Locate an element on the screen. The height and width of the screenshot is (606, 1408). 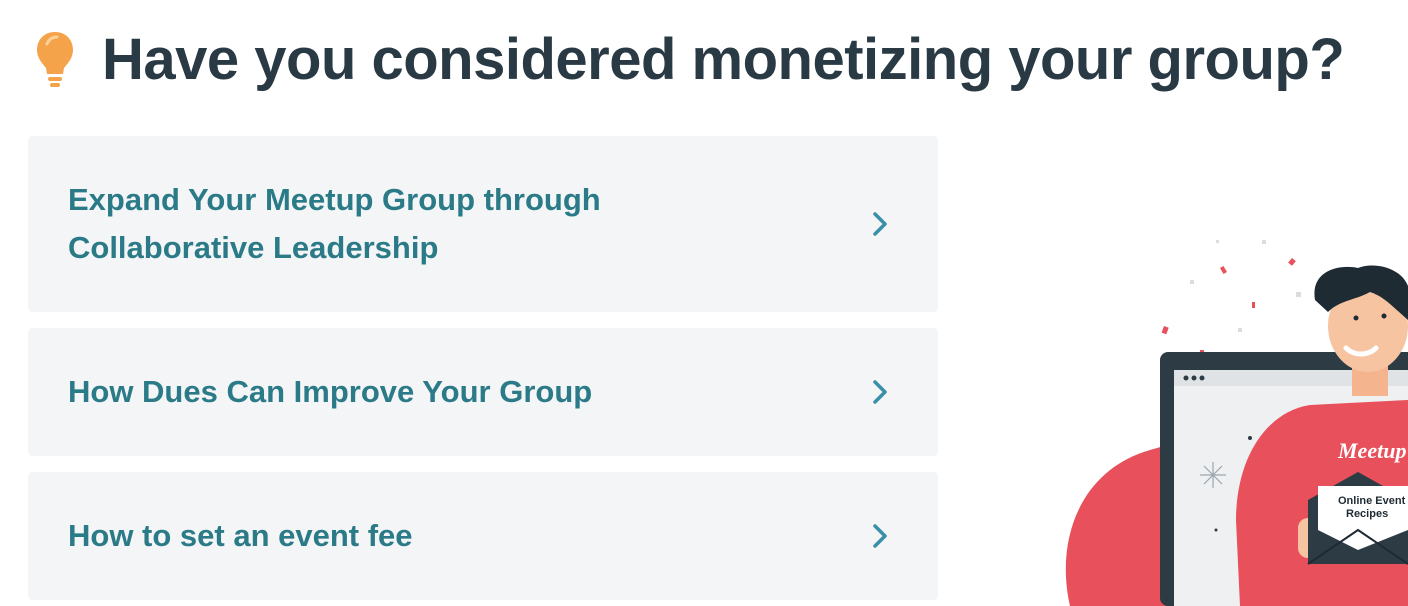
article-title: How to set an event fee is located at coordinates (240, 535).